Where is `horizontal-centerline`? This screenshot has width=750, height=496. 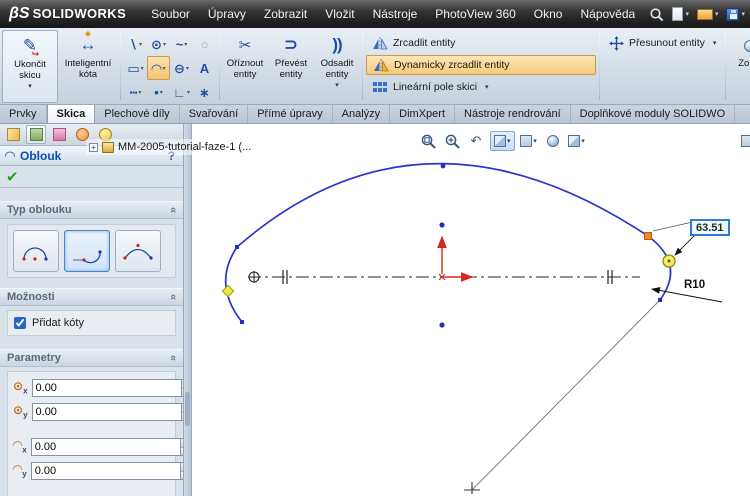
horizontal-centerline is located at coordinates (444, 277).